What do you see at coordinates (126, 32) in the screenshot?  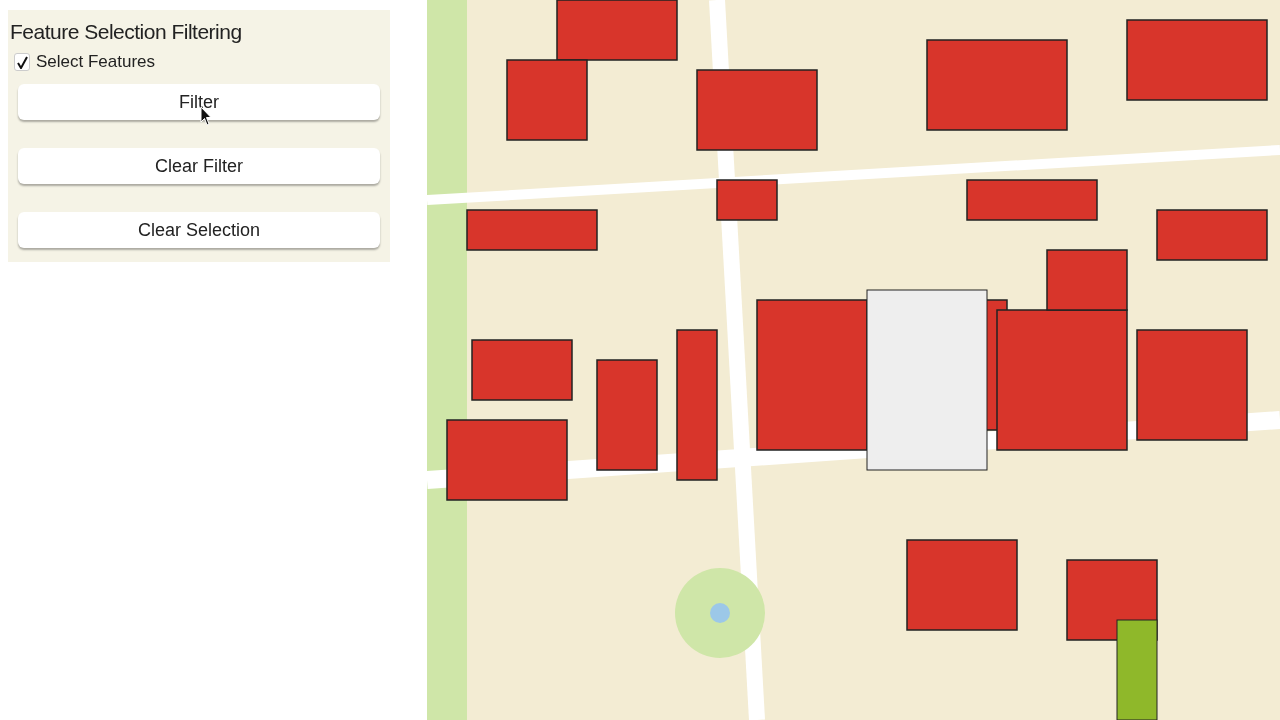 I see `panel-title: Feature Selection Filtering` at bounding box center [126, 32].